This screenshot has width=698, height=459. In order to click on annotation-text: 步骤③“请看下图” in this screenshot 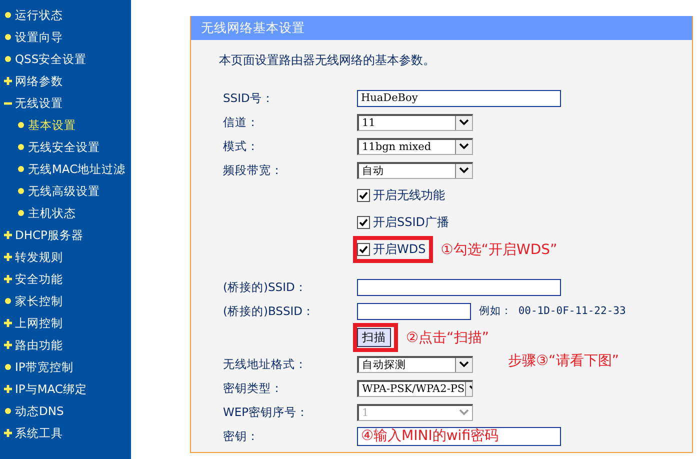, I will do `click(564, 361)`.